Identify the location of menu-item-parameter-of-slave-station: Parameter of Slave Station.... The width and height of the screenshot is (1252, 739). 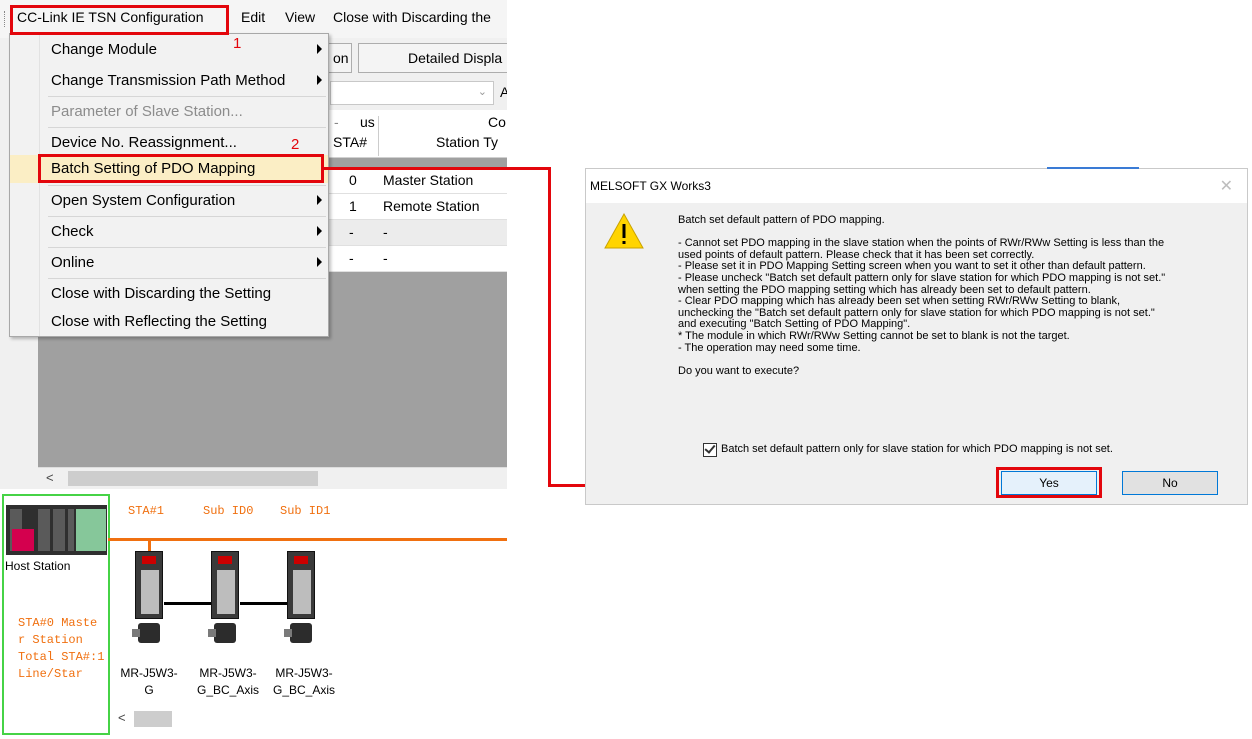
(147, 111).